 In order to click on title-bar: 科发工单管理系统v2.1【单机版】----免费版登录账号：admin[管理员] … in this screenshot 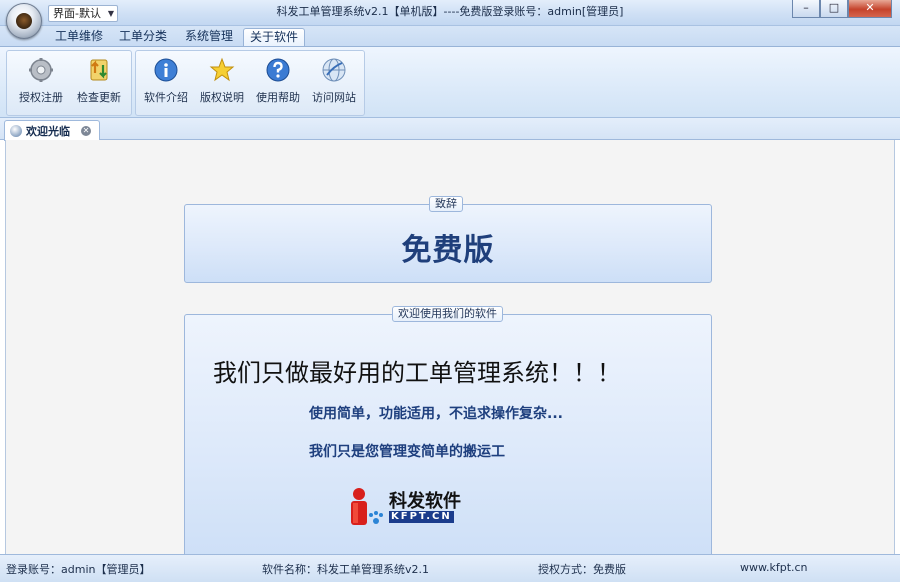, I will do `click(450, 13)`.